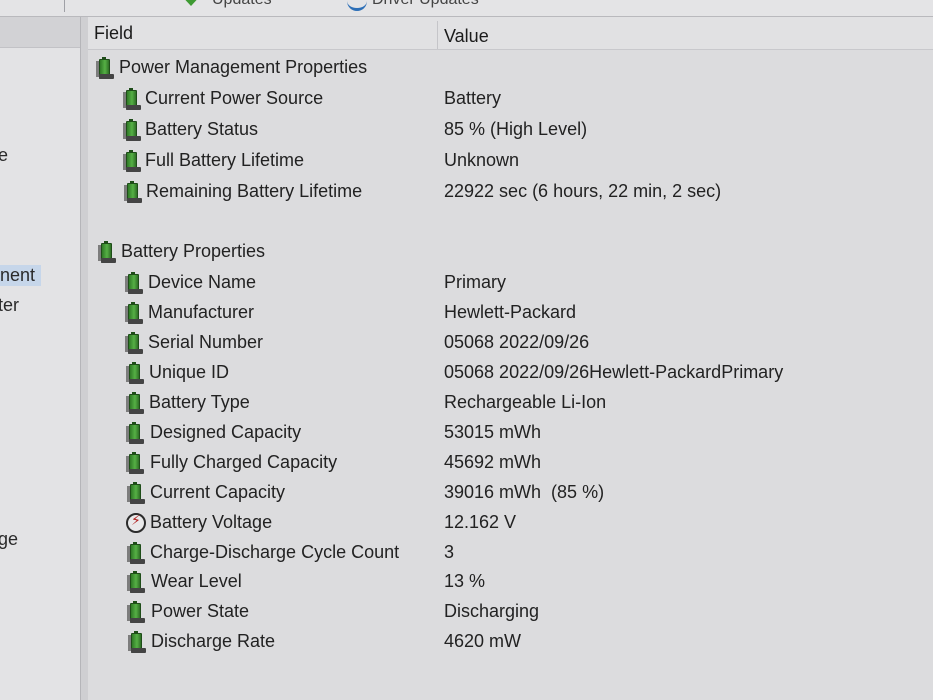 This screenshot has height=700, width=933. What do you see at coordinates (226, 432) in the screenshot?
I see `field-label: Designed Capacity` at bounding box center [226, 432].